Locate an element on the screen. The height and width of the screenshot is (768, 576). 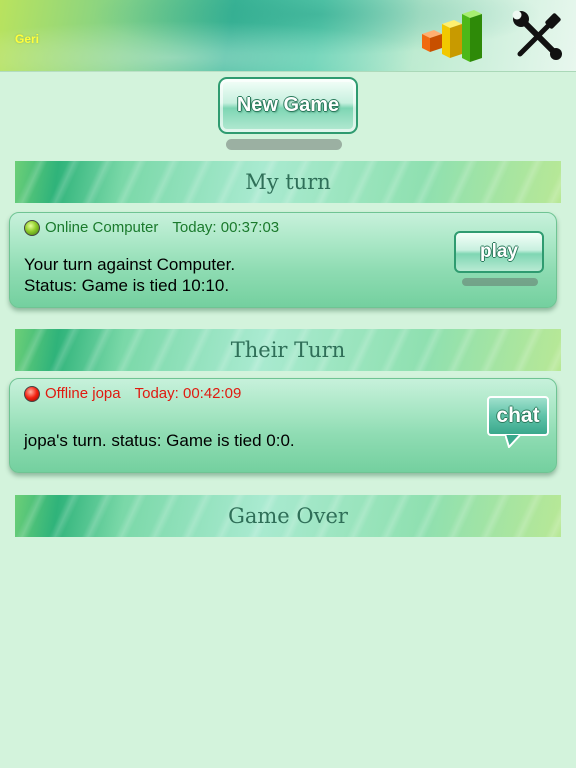
game-status-text: Status: Game is tied 10:10. is located at coordinates (127, 285).